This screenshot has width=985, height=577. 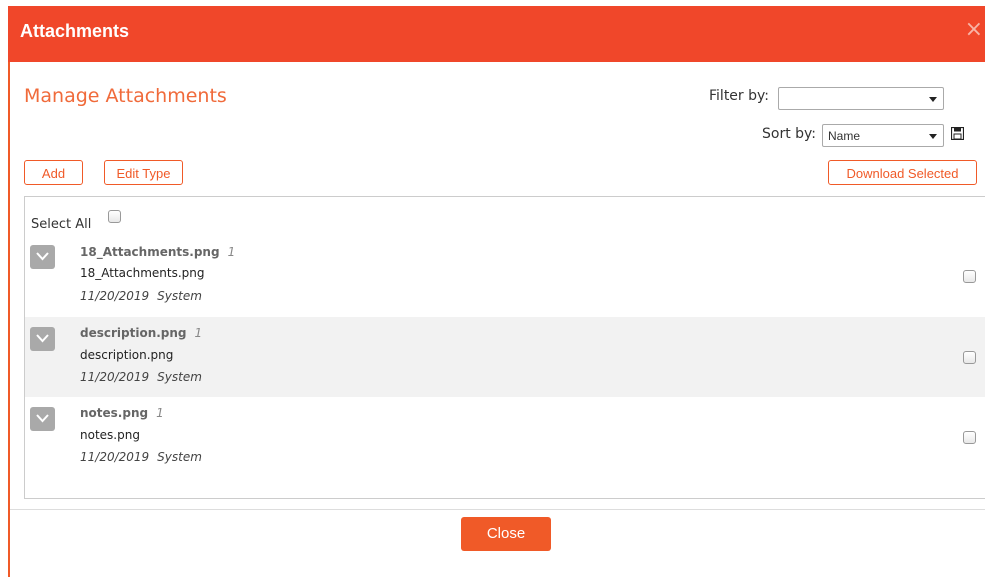 What do you see at coordinates (506, 534) in the screenshot?
I see `close-button: Close` at bounding box center [506, 534].